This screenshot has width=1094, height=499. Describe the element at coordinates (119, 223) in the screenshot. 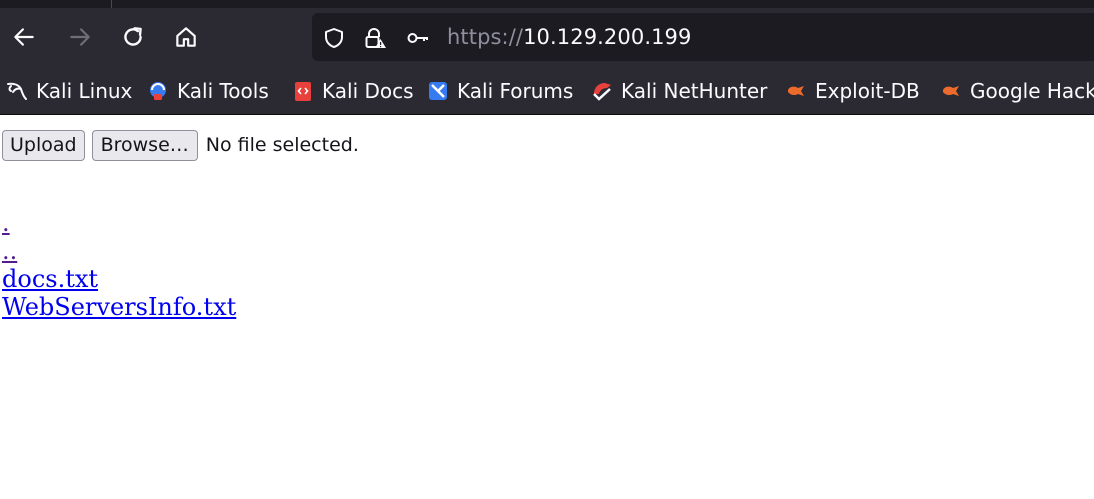

I see `current-directory-link: .` at that location.